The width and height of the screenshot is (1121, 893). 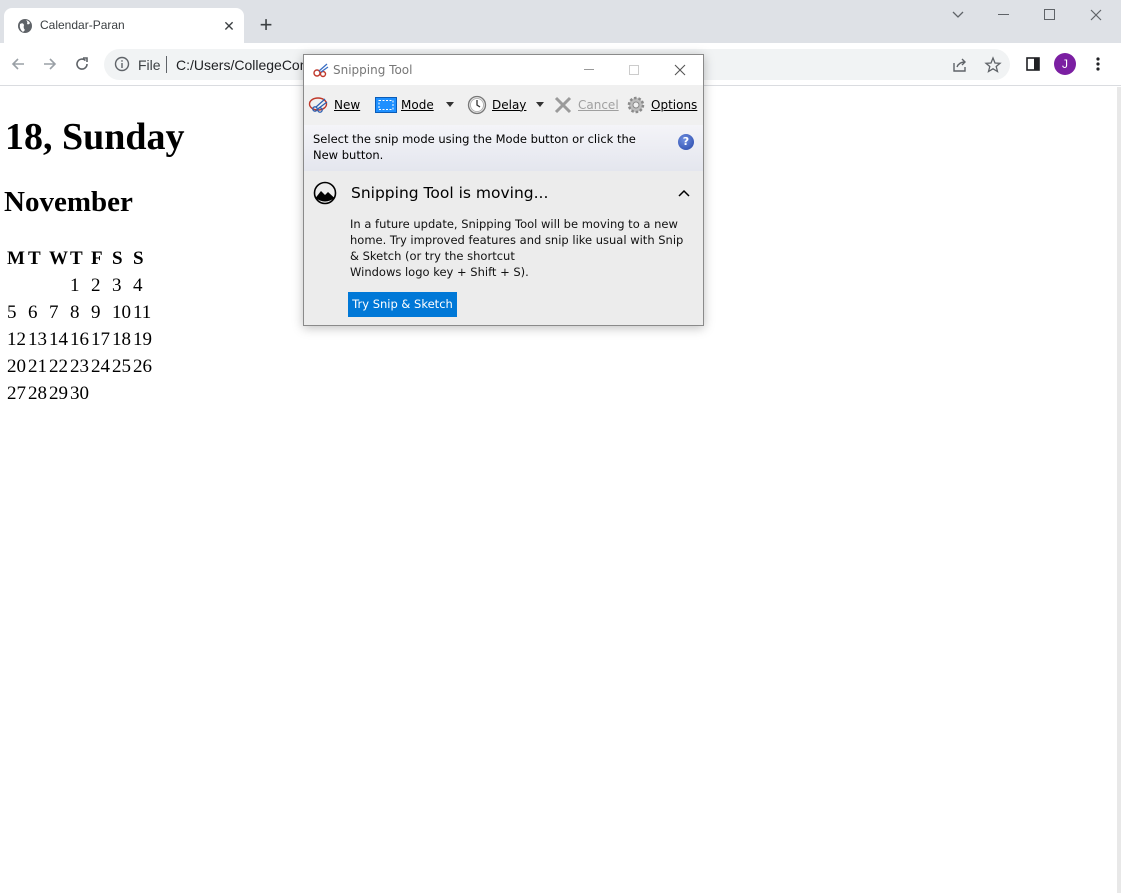 What do you see at coordinates (75, 285) in the screenshot?
I see `calendar-day-cell: 1` at bounding box center [75, 285].